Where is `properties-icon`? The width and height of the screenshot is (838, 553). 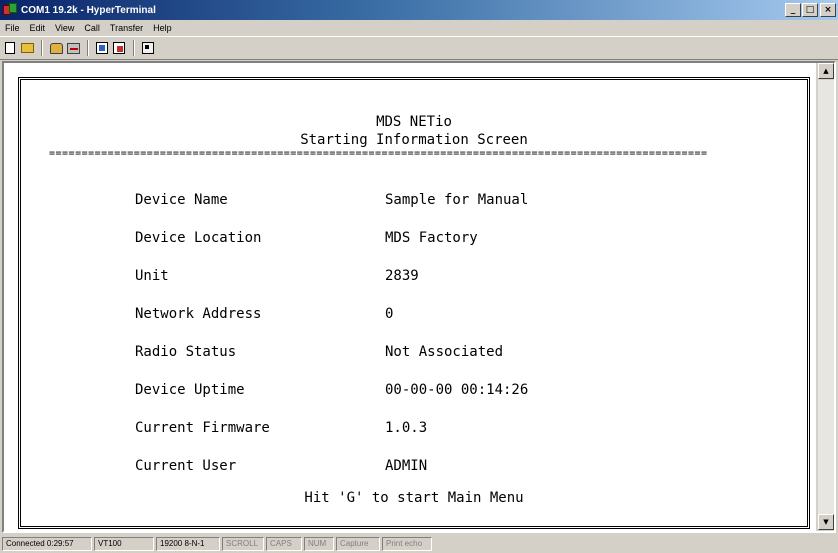 properties-icon is located at coordinates (148, 48).